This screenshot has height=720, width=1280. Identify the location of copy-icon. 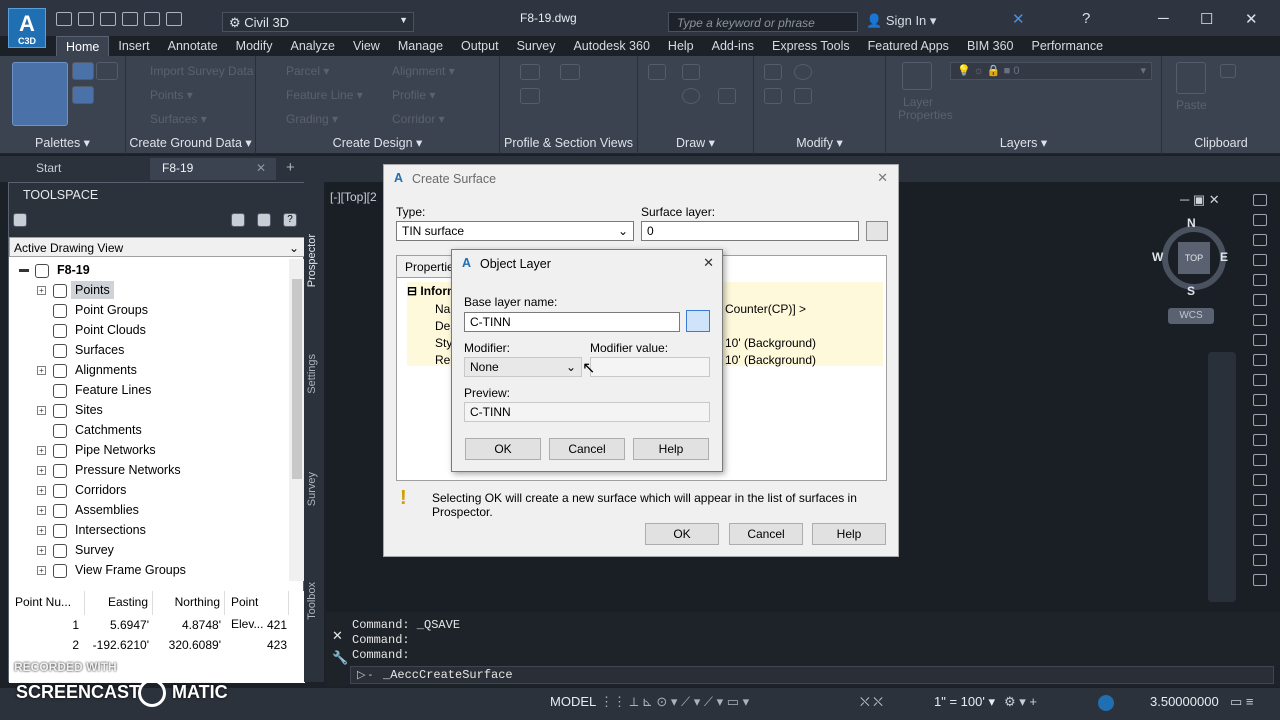
(773, 96).